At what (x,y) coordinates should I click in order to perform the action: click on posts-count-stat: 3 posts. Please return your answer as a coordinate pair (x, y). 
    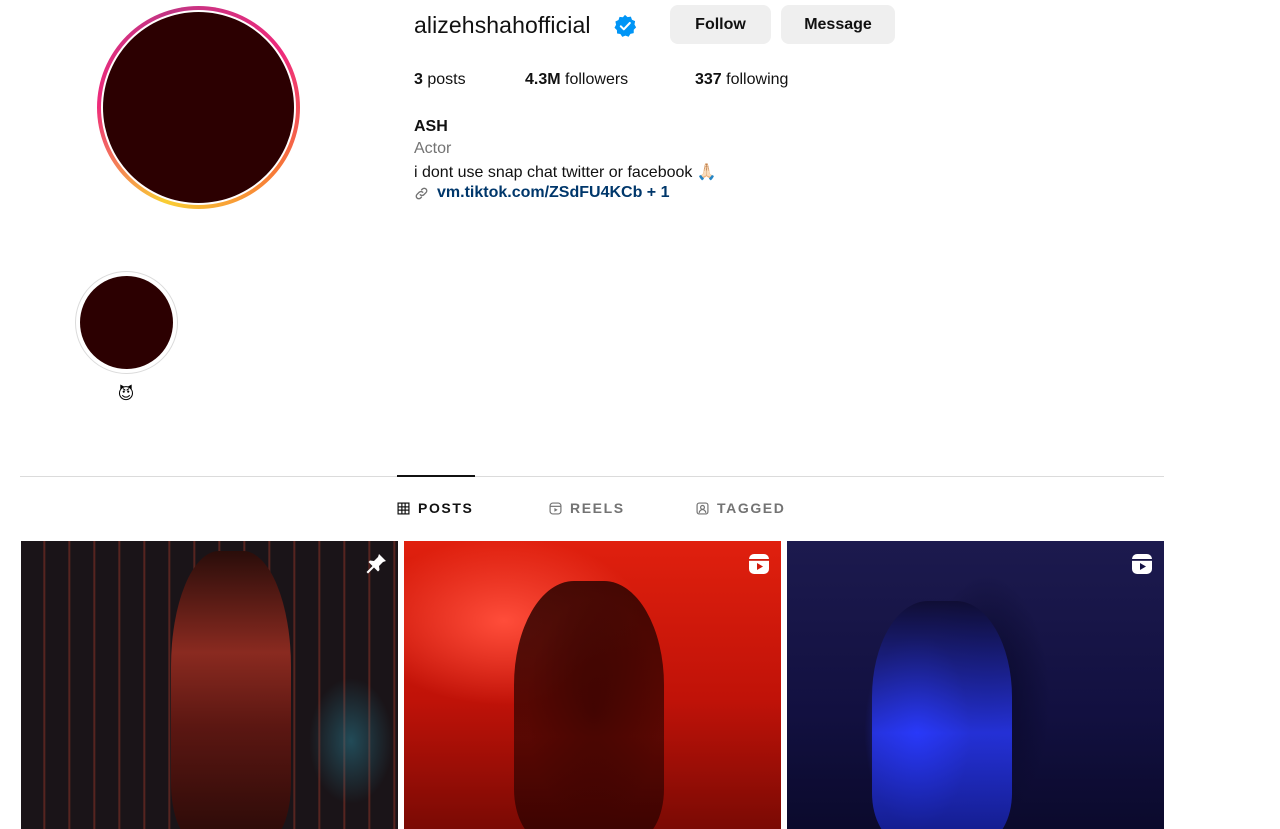
    Looking at the image, I should click on (440, 80).